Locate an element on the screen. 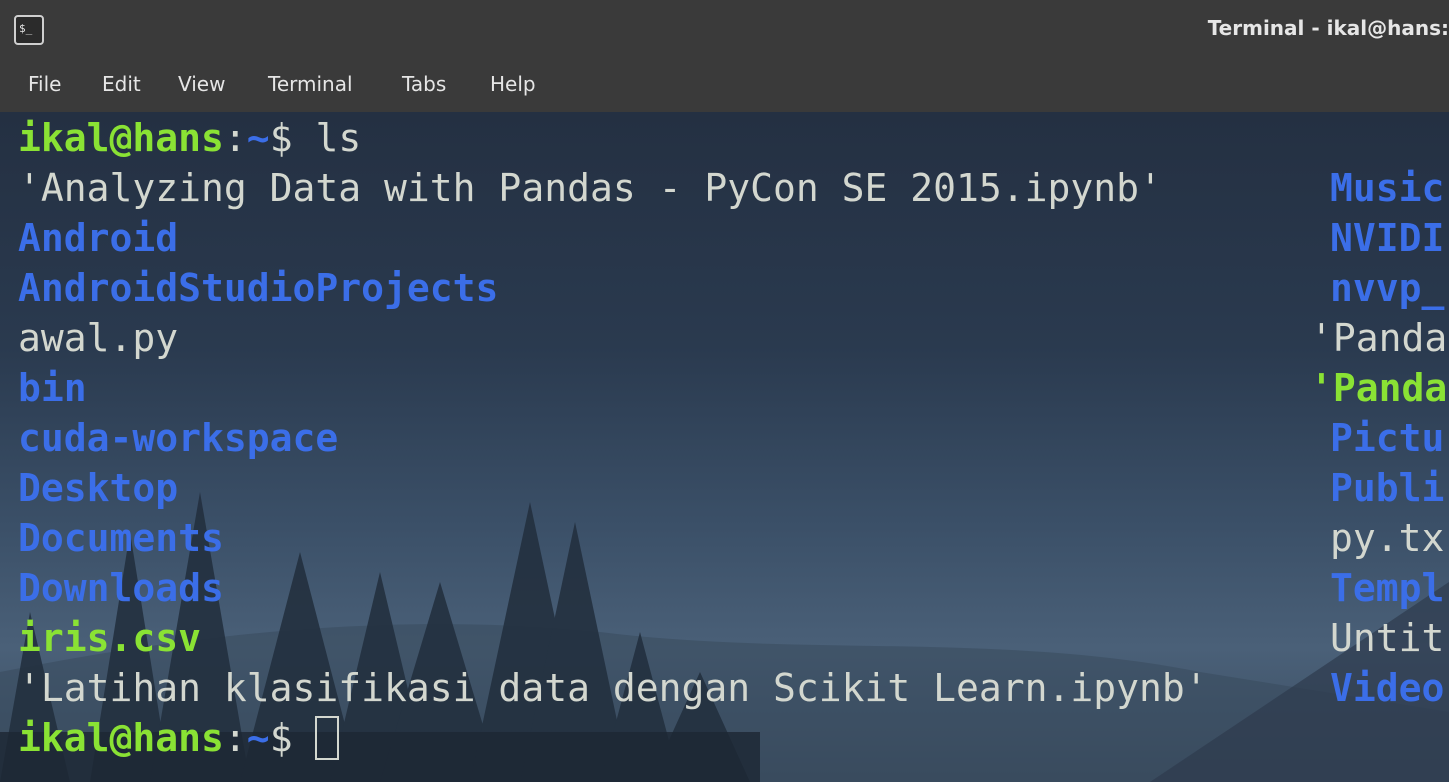 Image resolution: width=1449 pixels, height=782 pixels. list-item: Android is located at coordinates (98, 238).